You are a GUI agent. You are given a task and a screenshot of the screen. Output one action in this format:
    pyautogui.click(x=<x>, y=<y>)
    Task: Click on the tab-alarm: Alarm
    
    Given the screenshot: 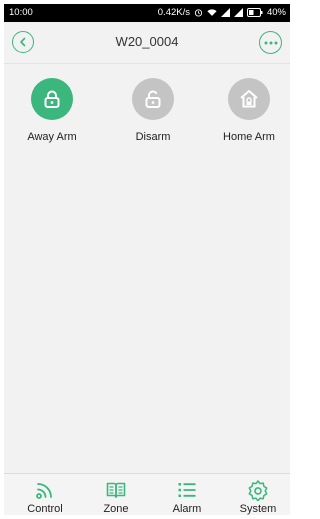 What is the action you would take?
    pyautogui.click(x=187, y=494)
    